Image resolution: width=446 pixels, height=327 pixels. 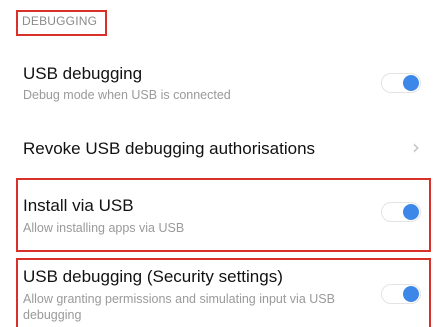 What do you see at coordinates (401, 212) in the screenshot?
I see `install-via-usb-toggle` at bounding box center [401, 212].